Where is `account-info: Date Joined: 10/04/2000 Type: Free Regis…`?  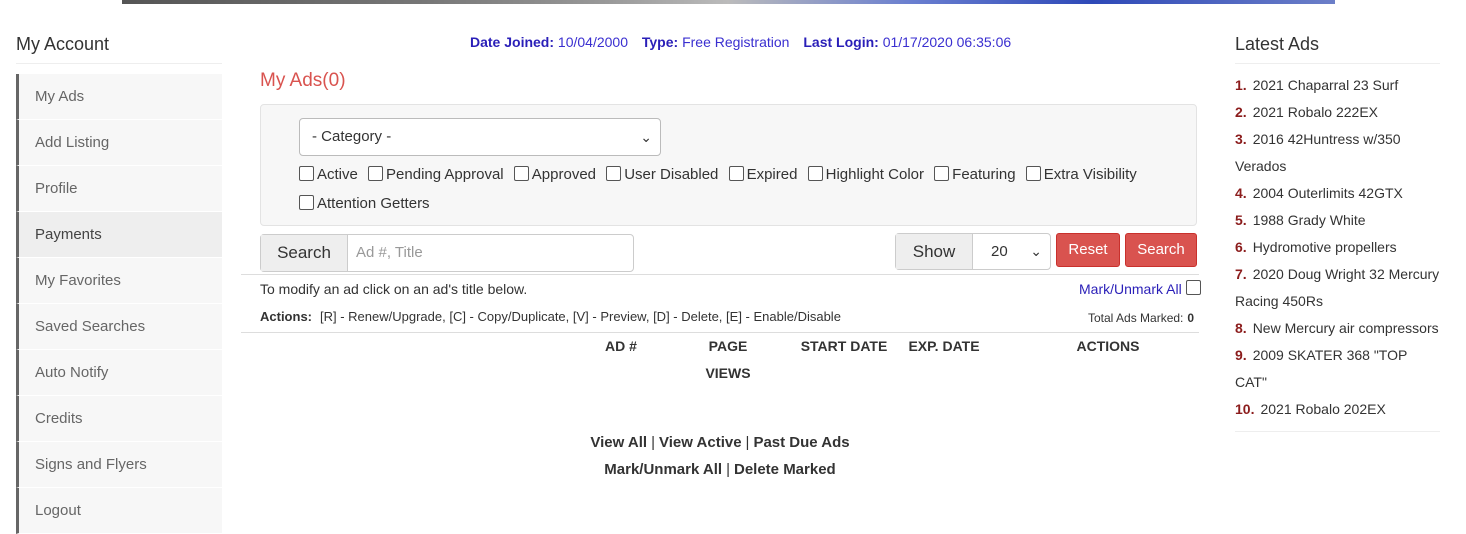
account-info: Date Joined: 10/04/2000 Type: Free Regis… is located at coordinates (745, 42).